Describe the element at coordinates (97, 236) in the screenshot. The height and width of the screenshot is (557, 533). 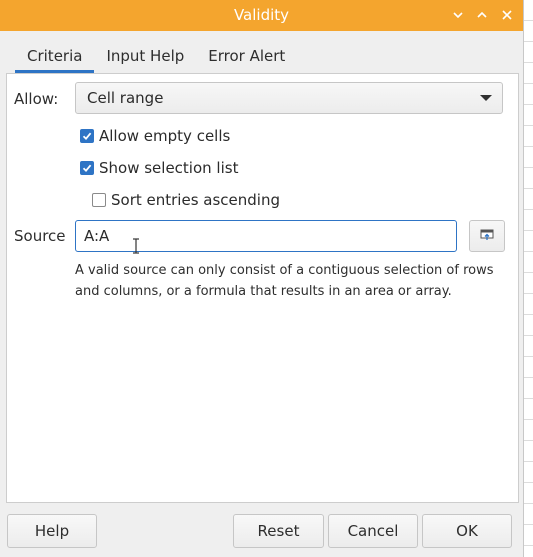
I see `source-input-value: A:A` at that location.